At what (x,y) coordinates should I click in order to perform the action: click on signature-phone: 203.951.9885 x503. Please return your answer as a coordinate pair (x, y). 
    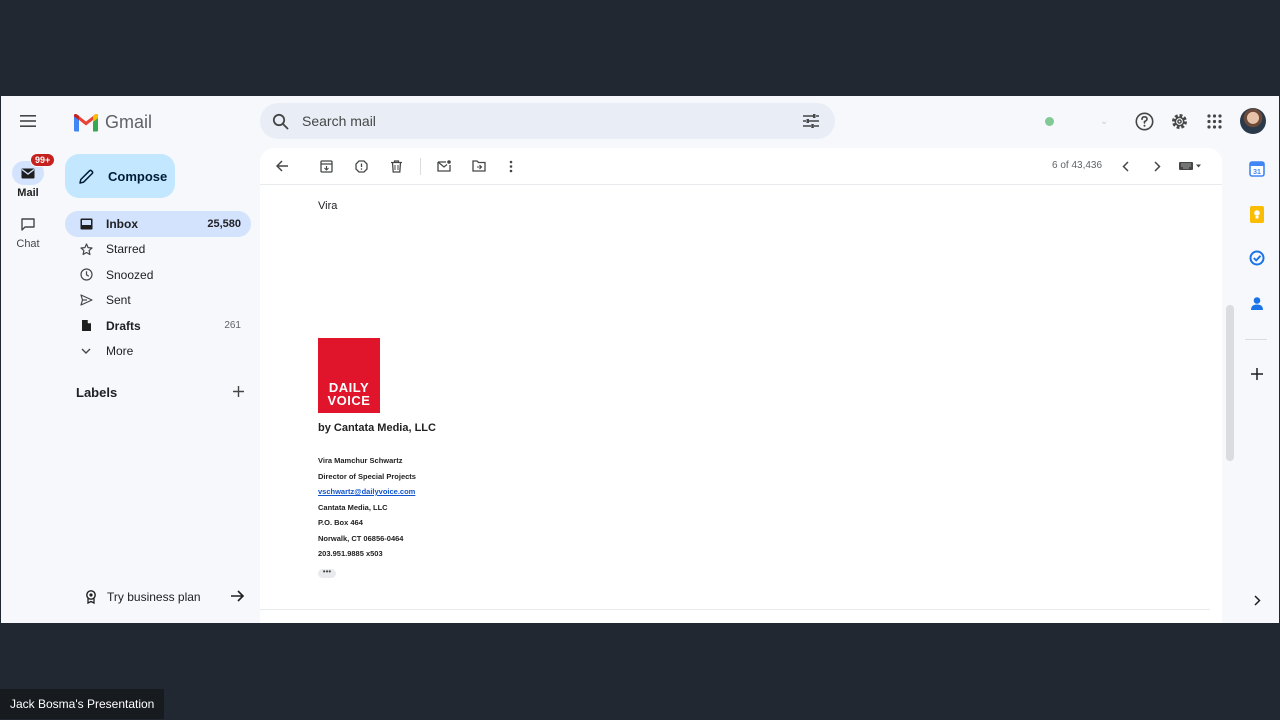
    Looking at the image, I should click on (350, 553).